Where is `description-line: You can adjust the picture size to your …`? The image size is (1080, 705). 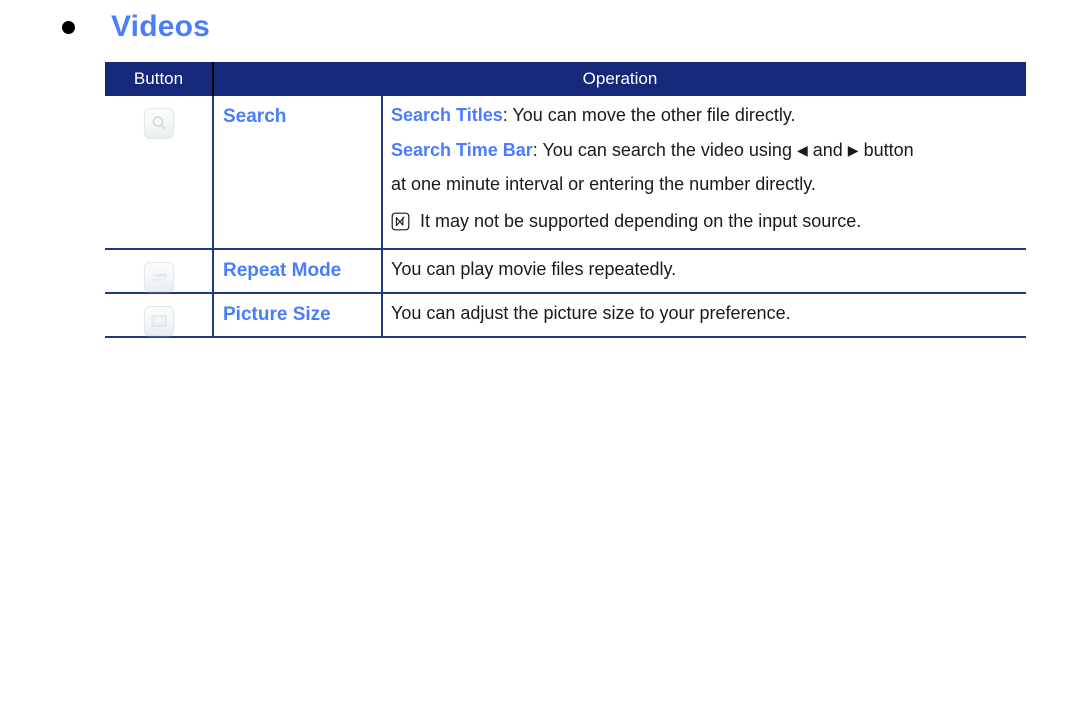 description-line: You can adjust the picture size to your … is located at coordinates (591, 312).